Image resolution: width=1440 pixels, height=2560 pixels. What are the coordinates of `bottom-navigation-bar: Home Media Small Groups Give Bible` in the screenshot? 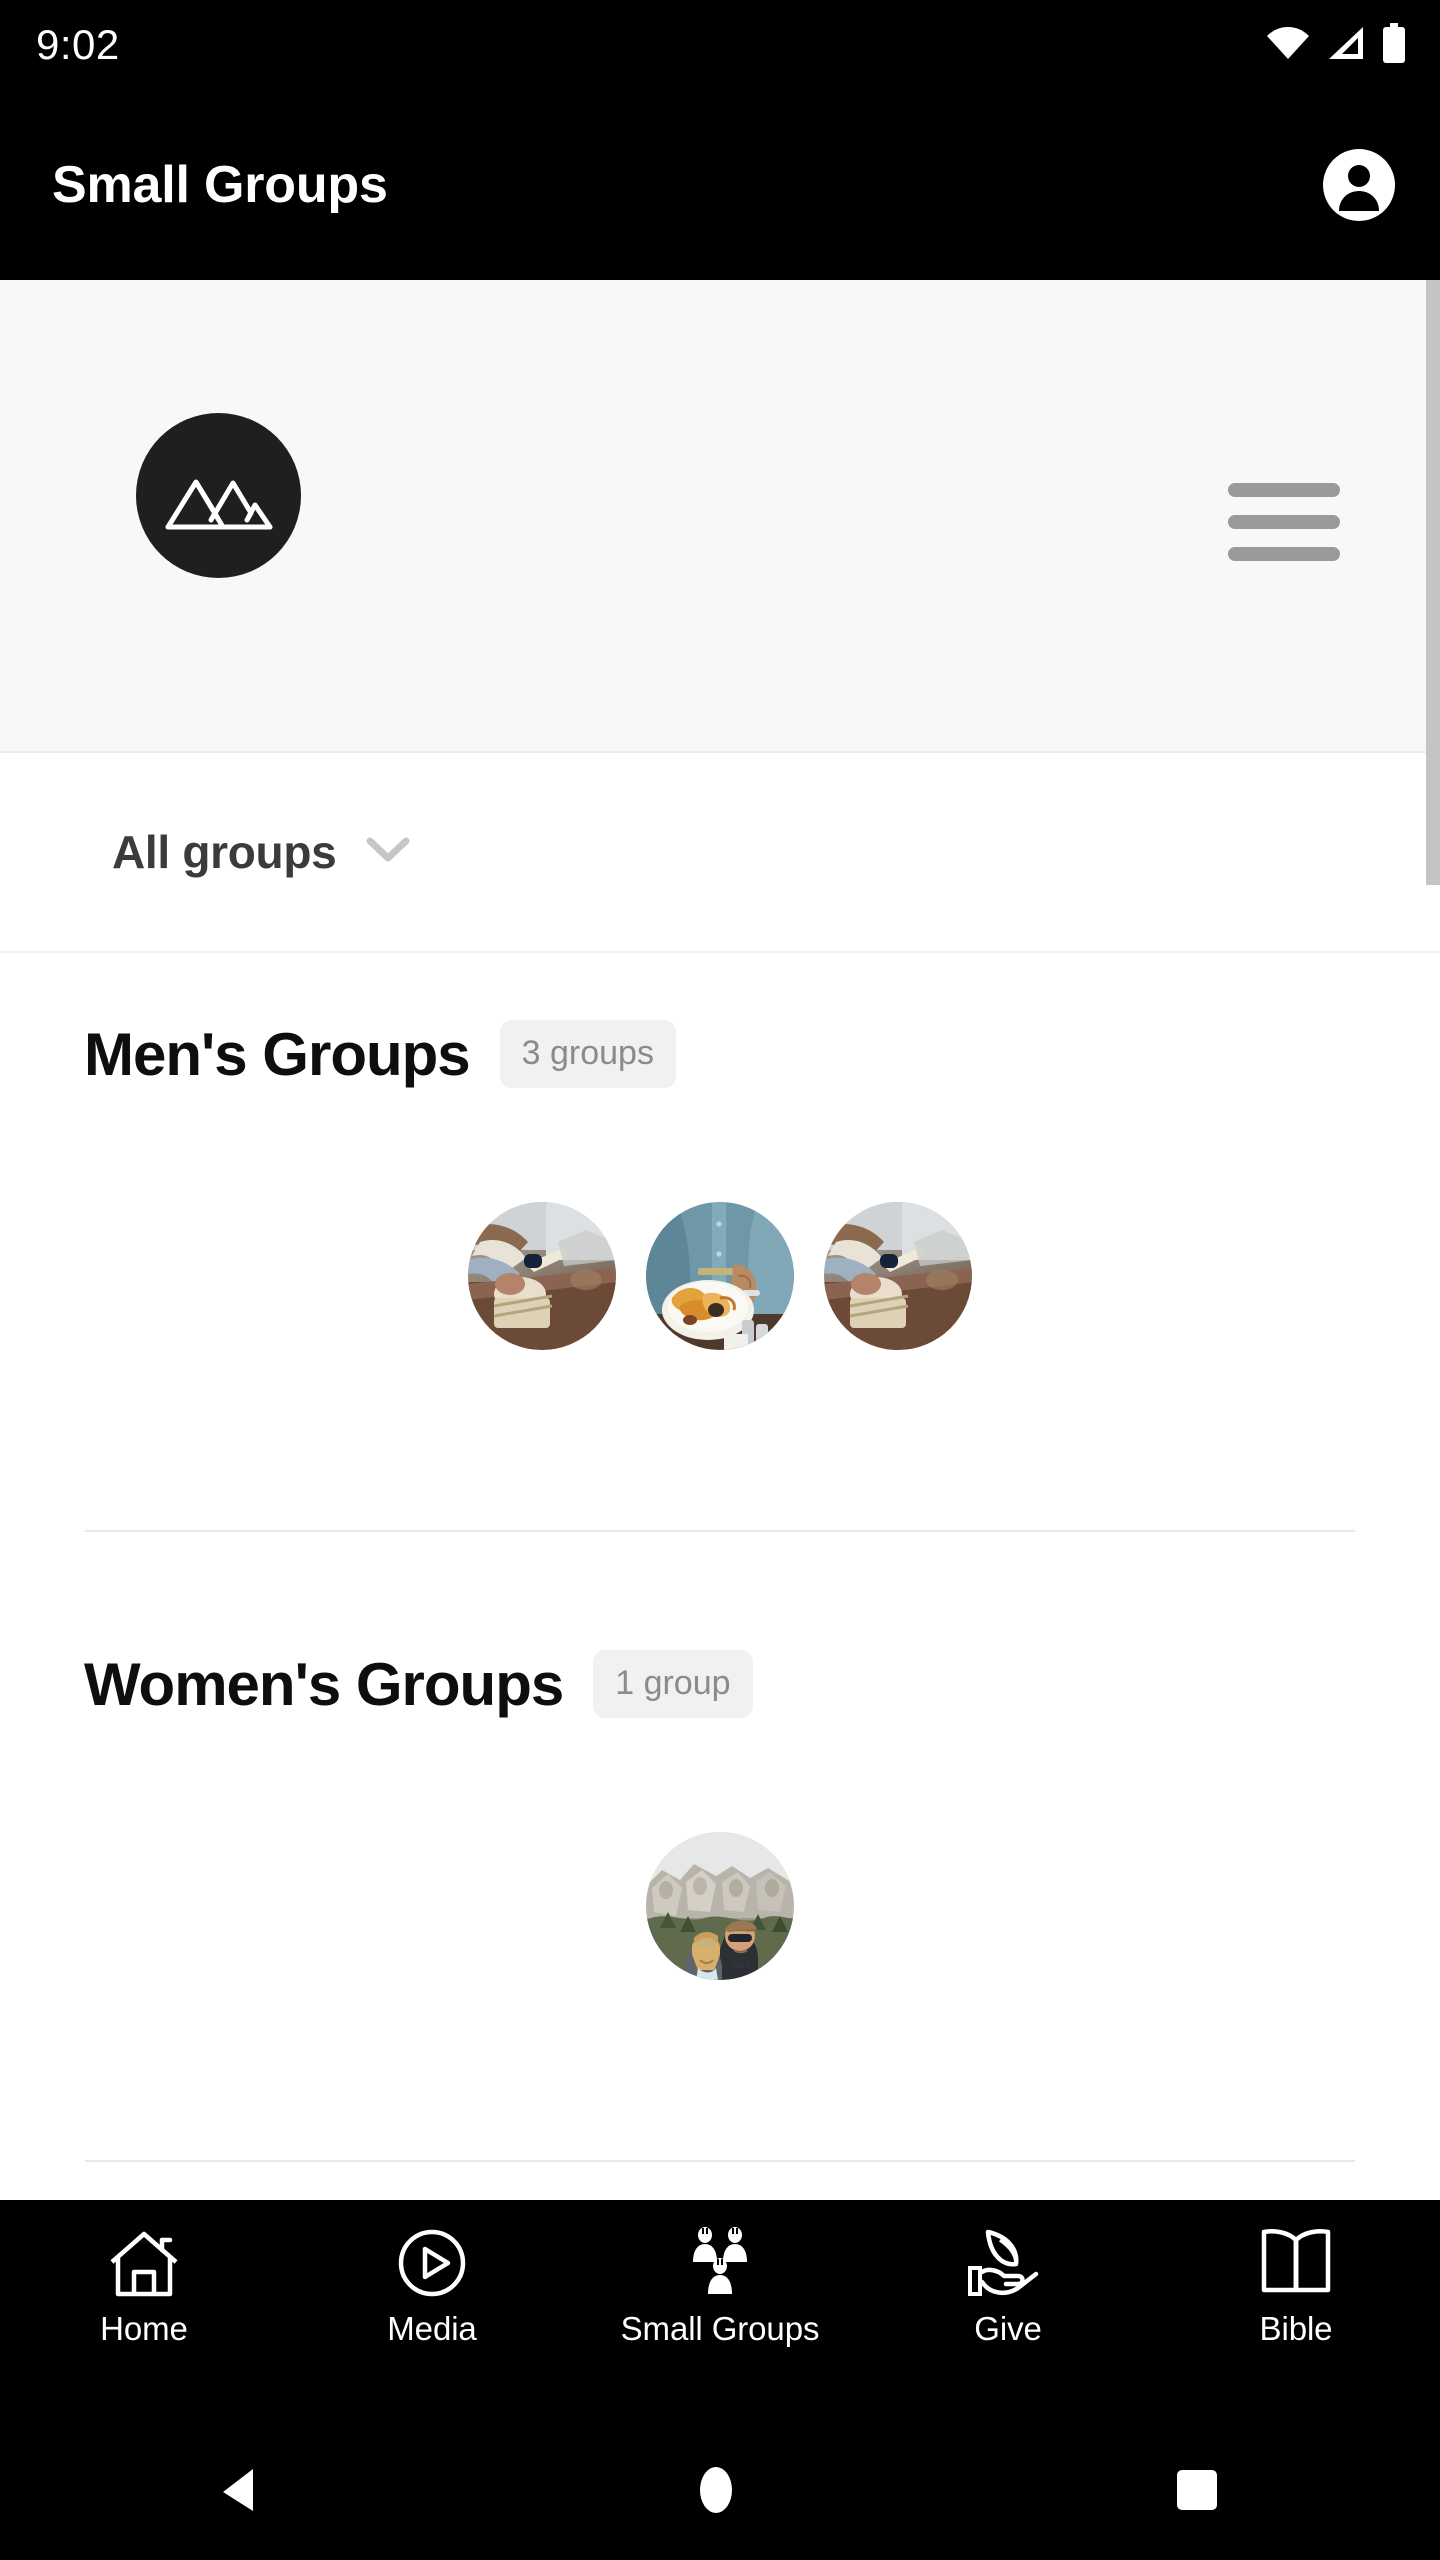 It's located at (720, 2312).